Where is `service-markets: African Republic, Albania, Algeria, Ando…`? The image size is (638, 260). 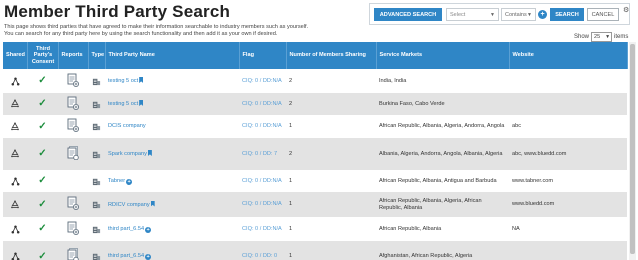 service-markets: African Republic, Albania, Algeria, Ando… is located at coordinates (442, 126).